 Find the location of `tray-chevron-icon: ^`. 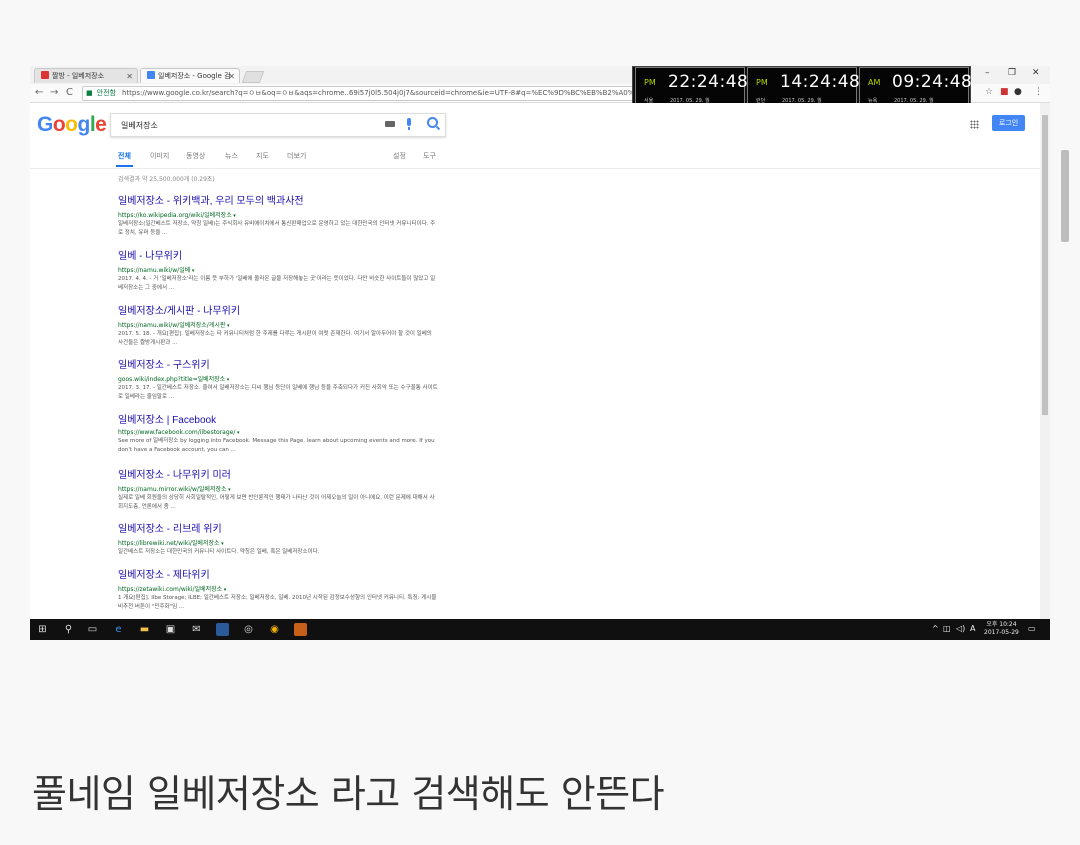

tray-chevron-icon: ^ is located at coordinates (935, 628).